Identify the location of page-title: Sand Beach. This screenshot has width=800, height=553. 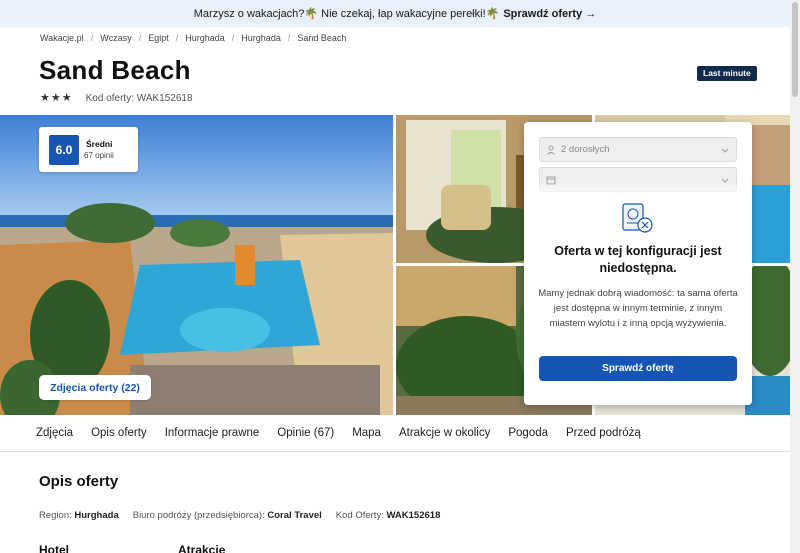
(115, 70).